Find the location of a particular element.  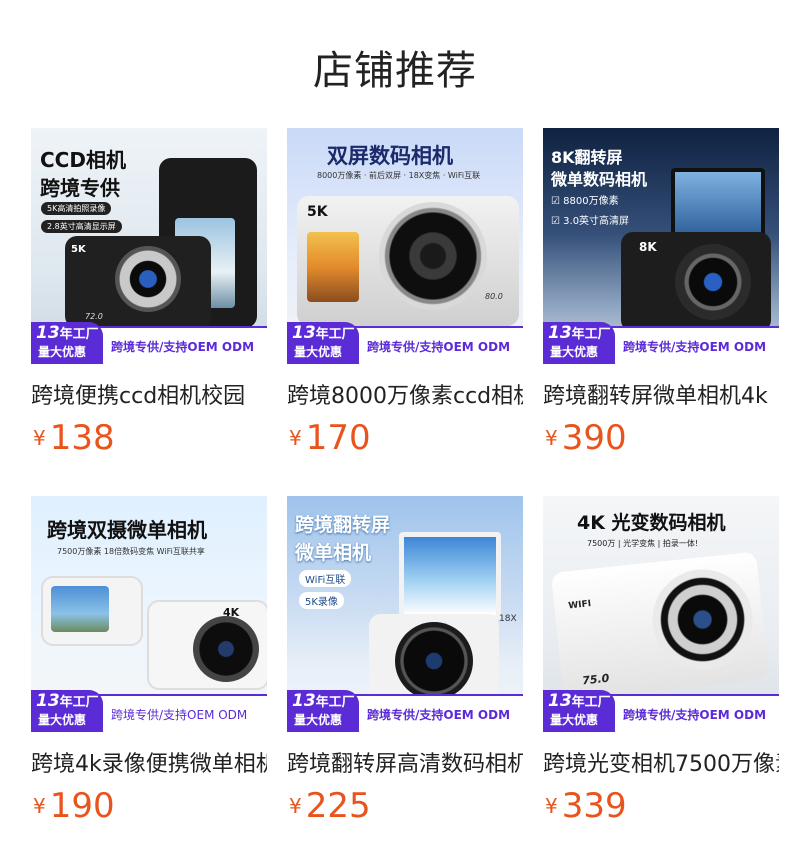

price-value: 138 is located at coordinates (82, 438).